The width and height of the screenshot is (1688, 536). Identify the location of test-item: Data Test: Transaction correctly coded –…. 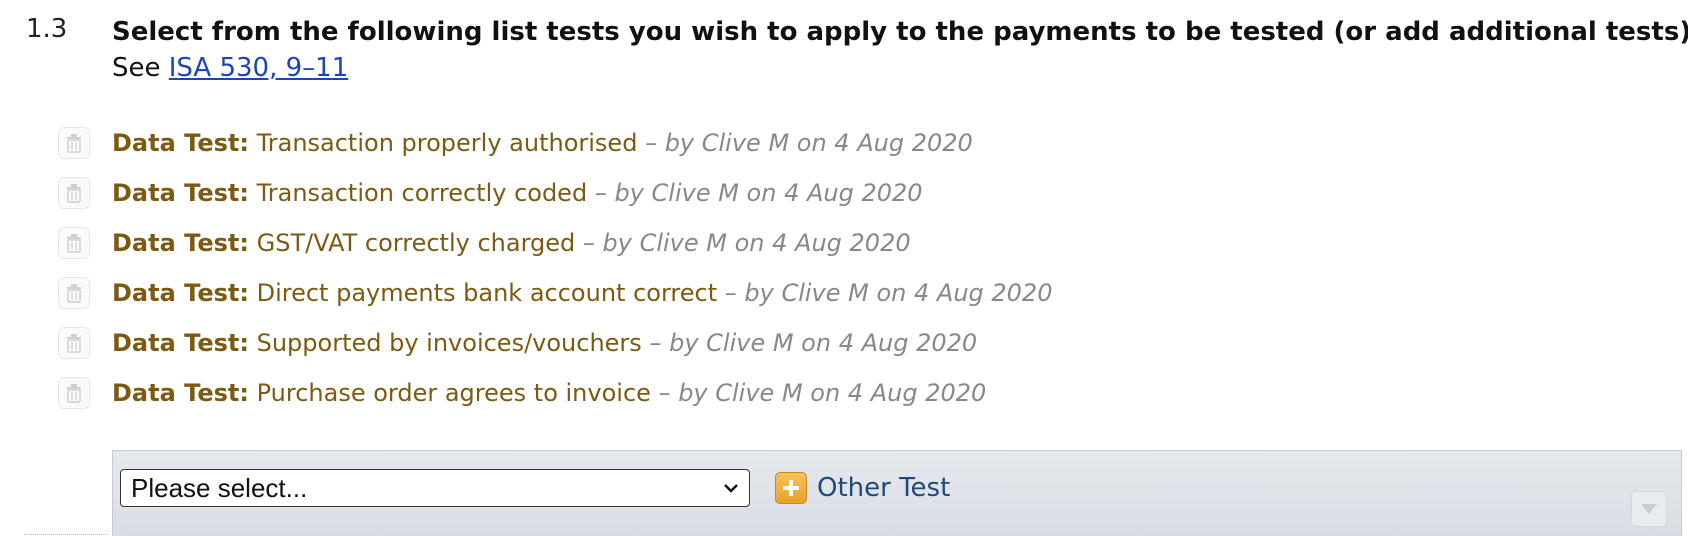
(658, 193).